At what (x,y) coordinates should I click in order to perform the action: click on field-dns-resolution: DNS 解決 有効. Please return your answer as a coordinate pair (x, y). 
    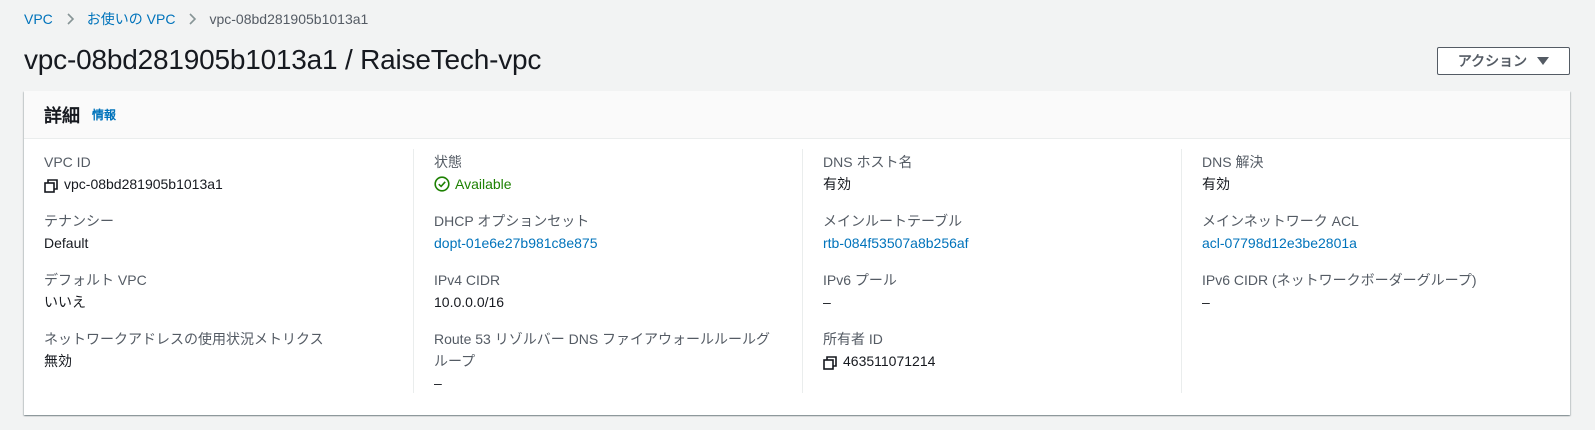
    Looking at the image, I should click on (1378, 173).